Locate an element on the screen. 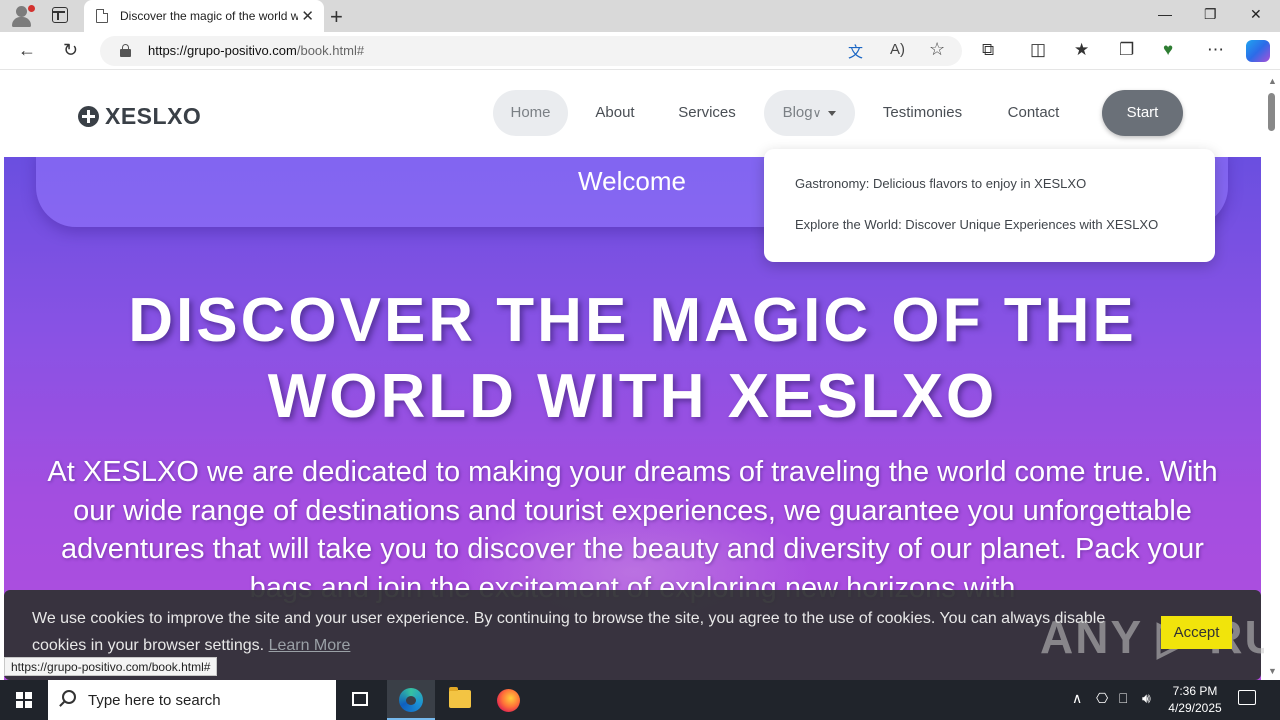  search-placeholder: Type here to search is located at coordinates (154, 700).